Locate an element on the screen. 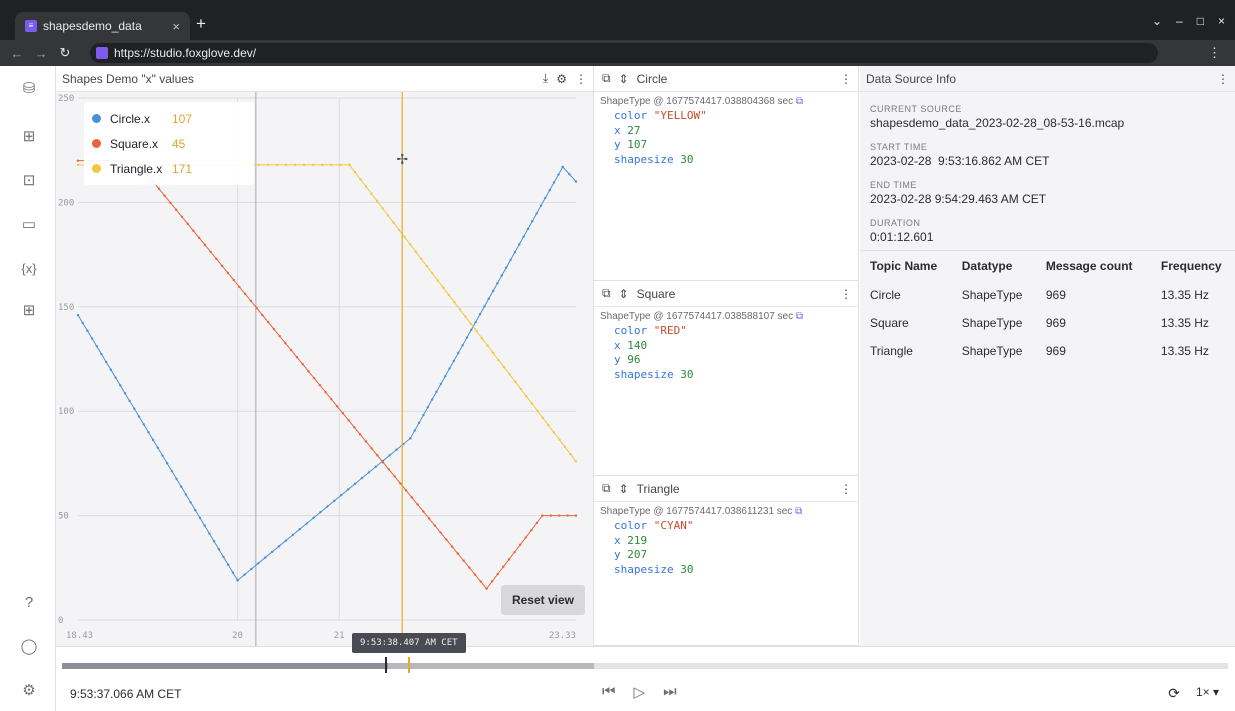 Image resolution: width=1235 pixels, height=711 pixels. address-bar: https://studio.foxglove.dev/ is located at coordinates (624, 53).